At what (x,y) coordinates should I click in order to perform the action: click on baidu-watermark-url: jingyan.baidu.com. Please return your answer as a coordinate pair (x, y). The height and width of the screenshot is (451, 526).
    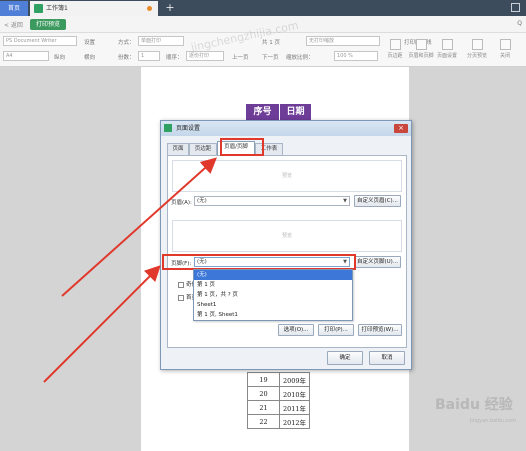
    Looking at the image, I should click on (493, 421).